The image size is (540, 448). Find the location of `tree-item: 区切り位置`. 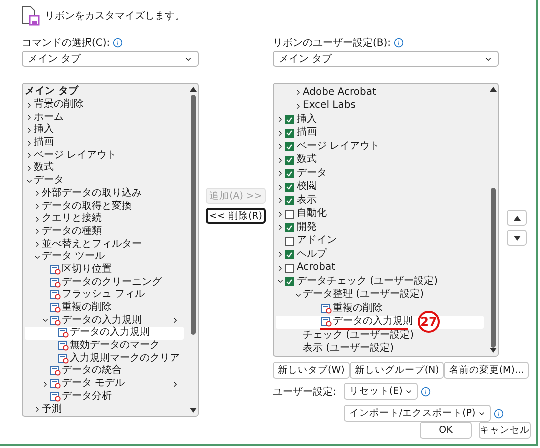

tree-item: 区切り位置 is located at coordinates (104, 270).